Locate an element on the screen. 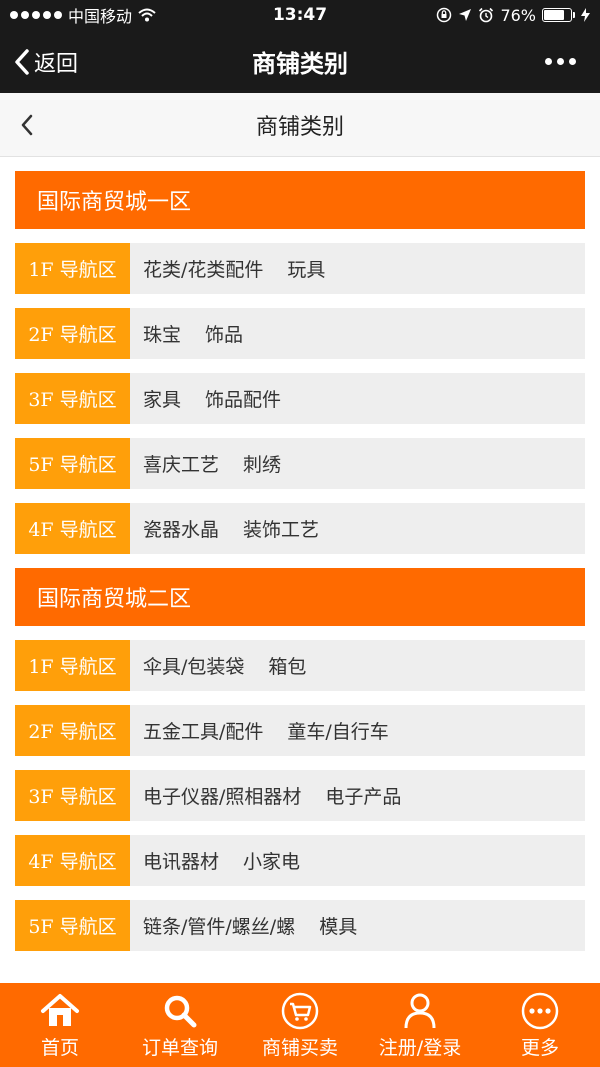 The width and height of the screenshot is (600, 1067). category-link: 装饰工艺 is located at coordinates (281, 528).